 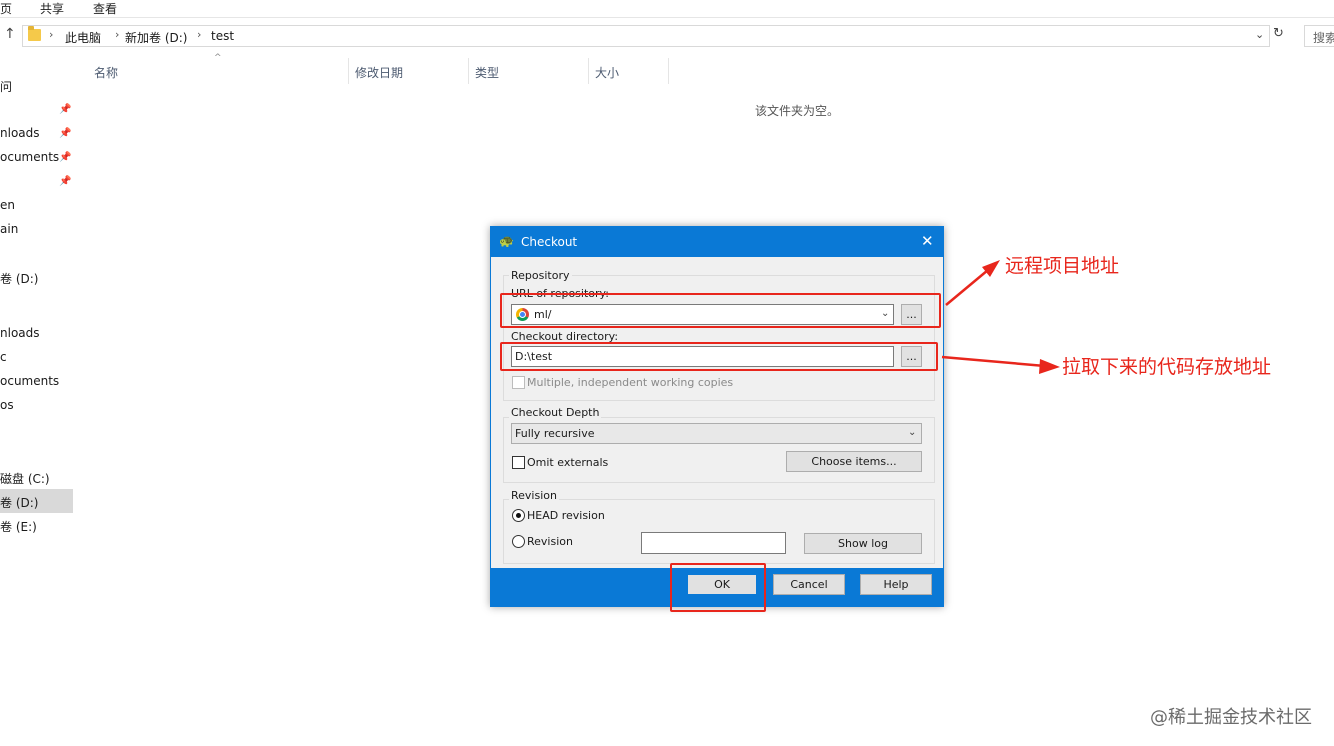 I want to click on refresh-icon: ↻, so click(x=1278, y=33).